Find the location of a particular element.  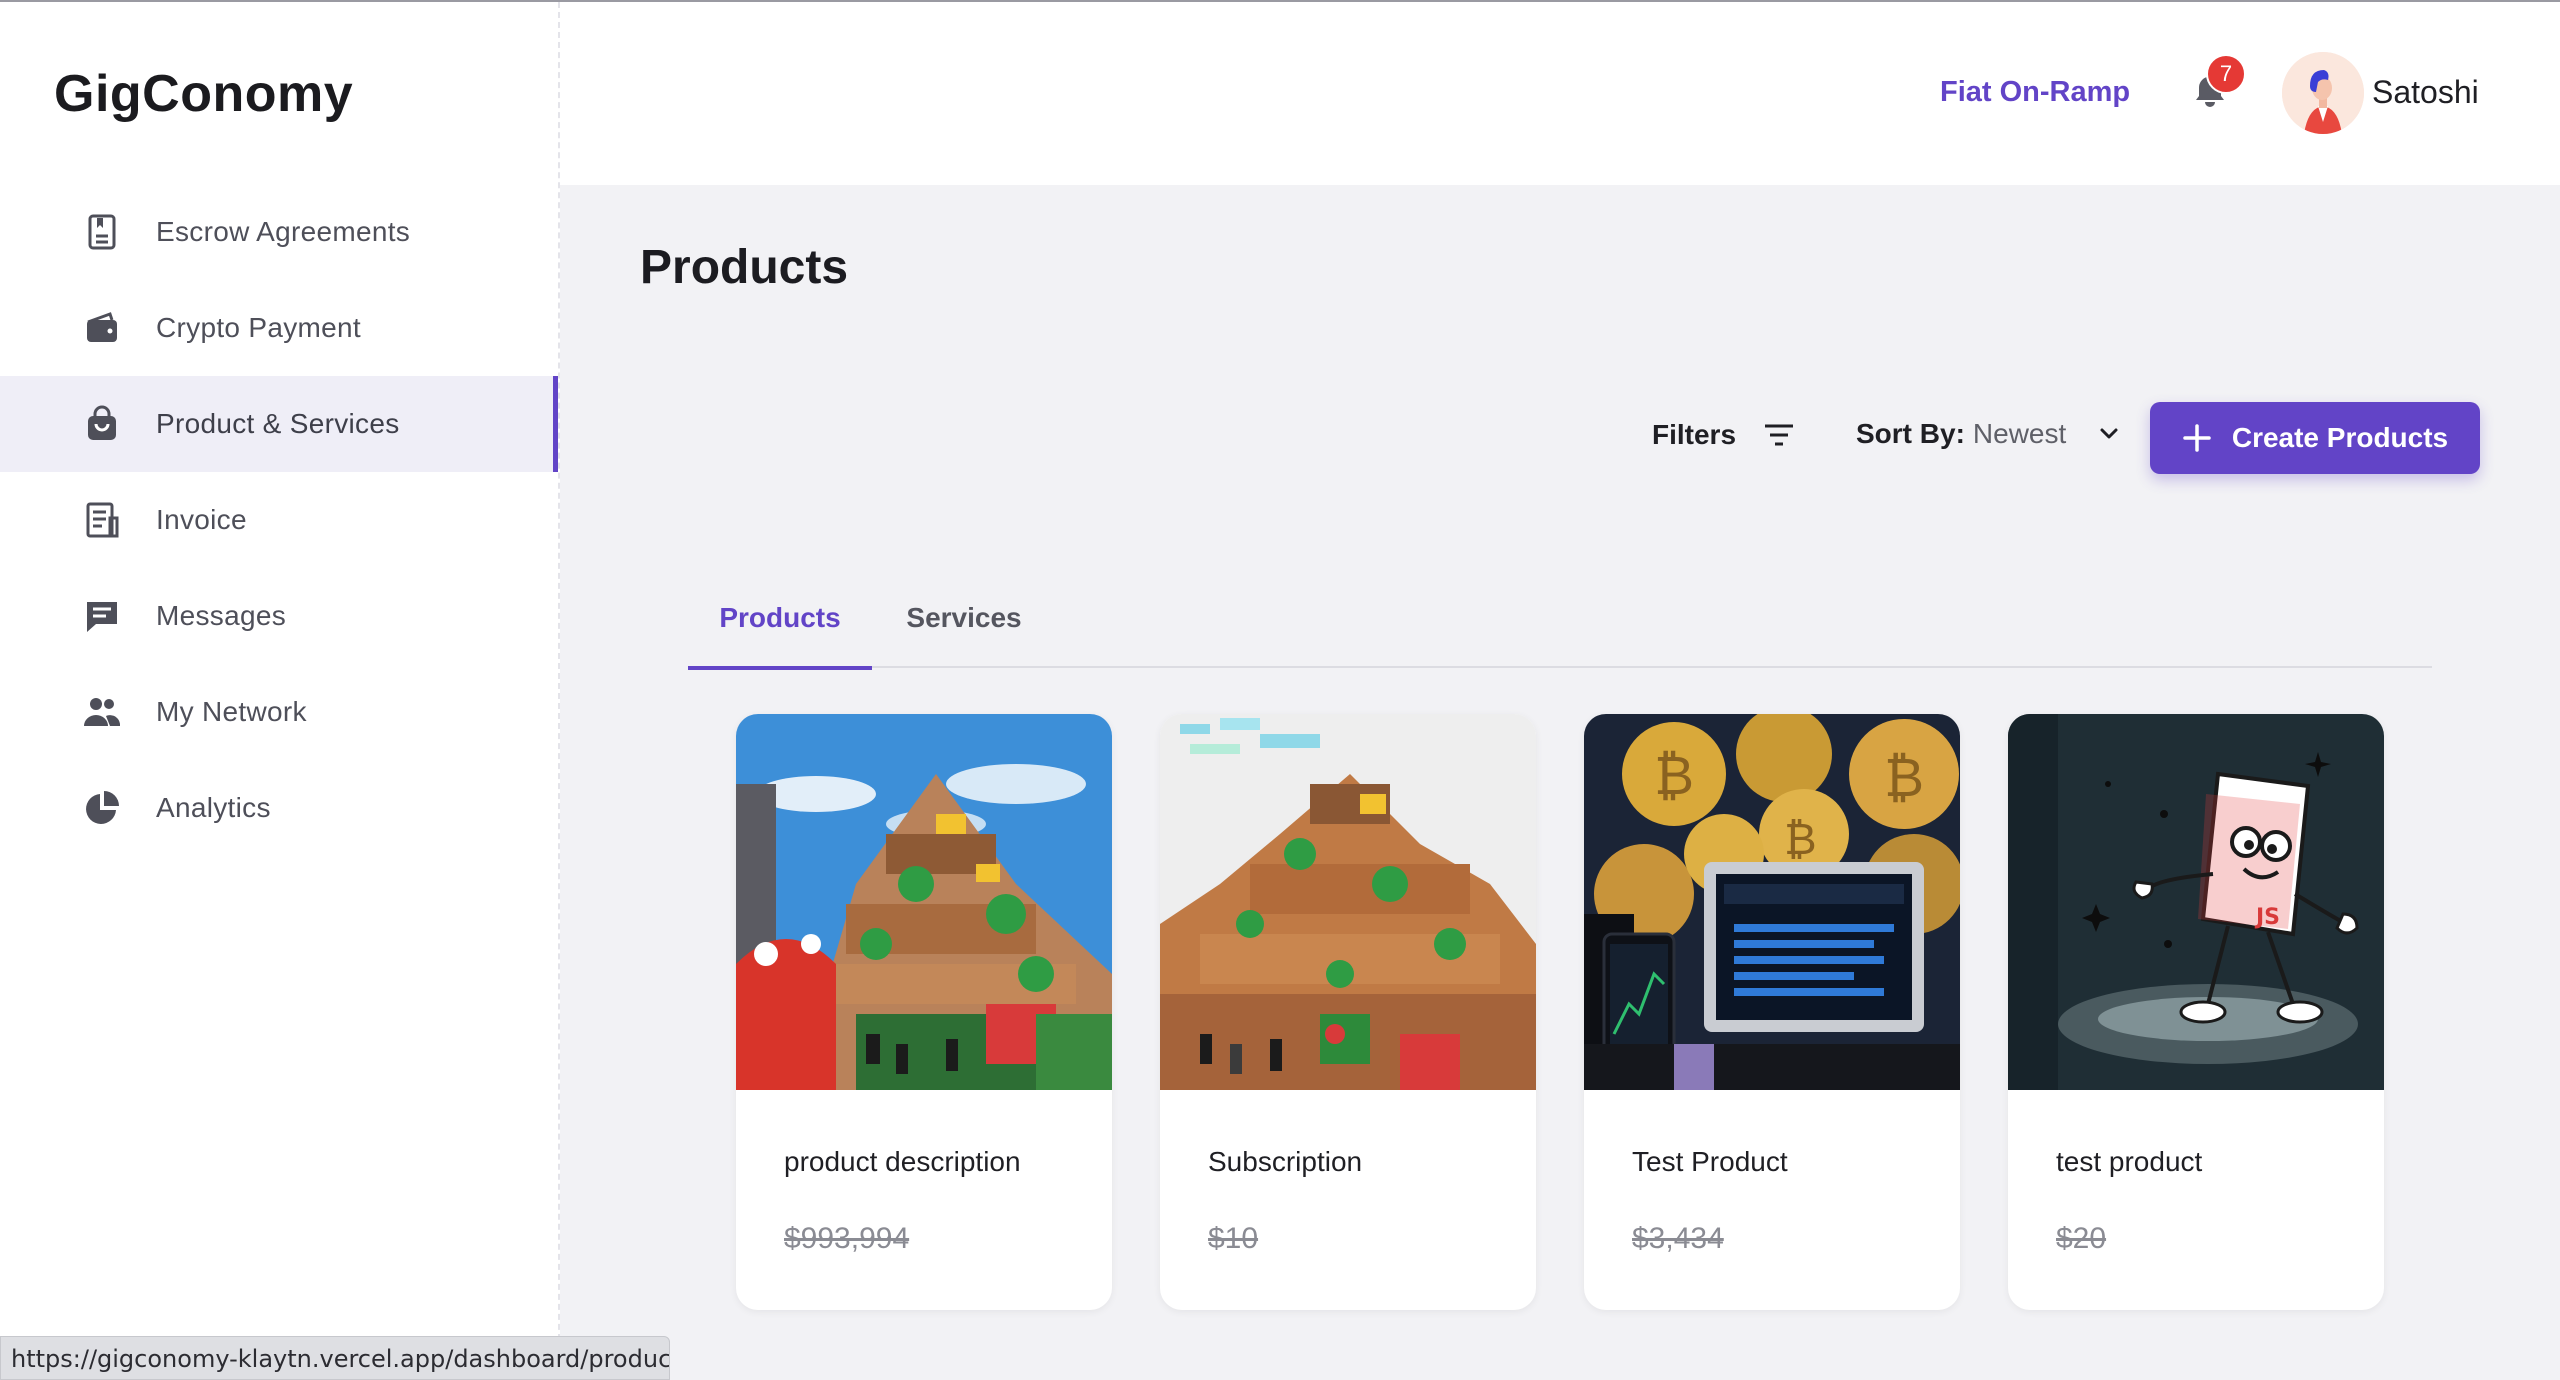

sort-dropdown: Sort By: Newest is located at coordinates (1989, 434).